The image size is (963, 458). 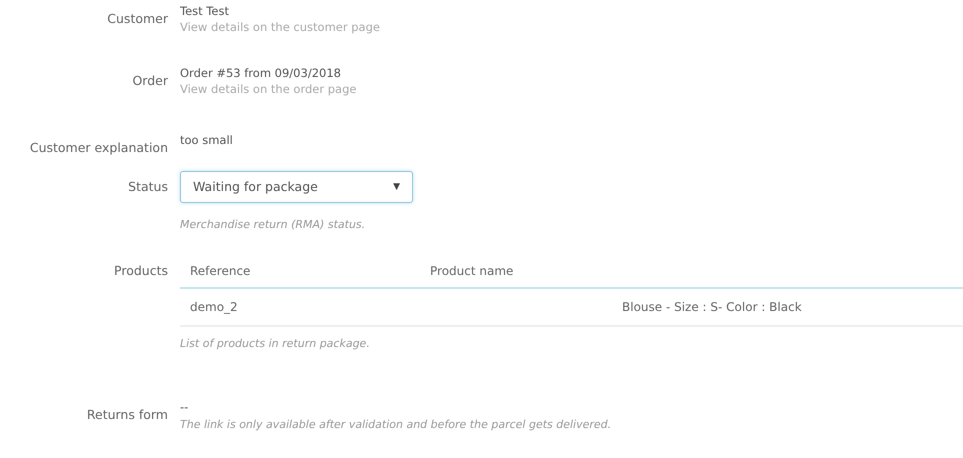 I want to click on field-label: Status, so click(x=147, y=187).